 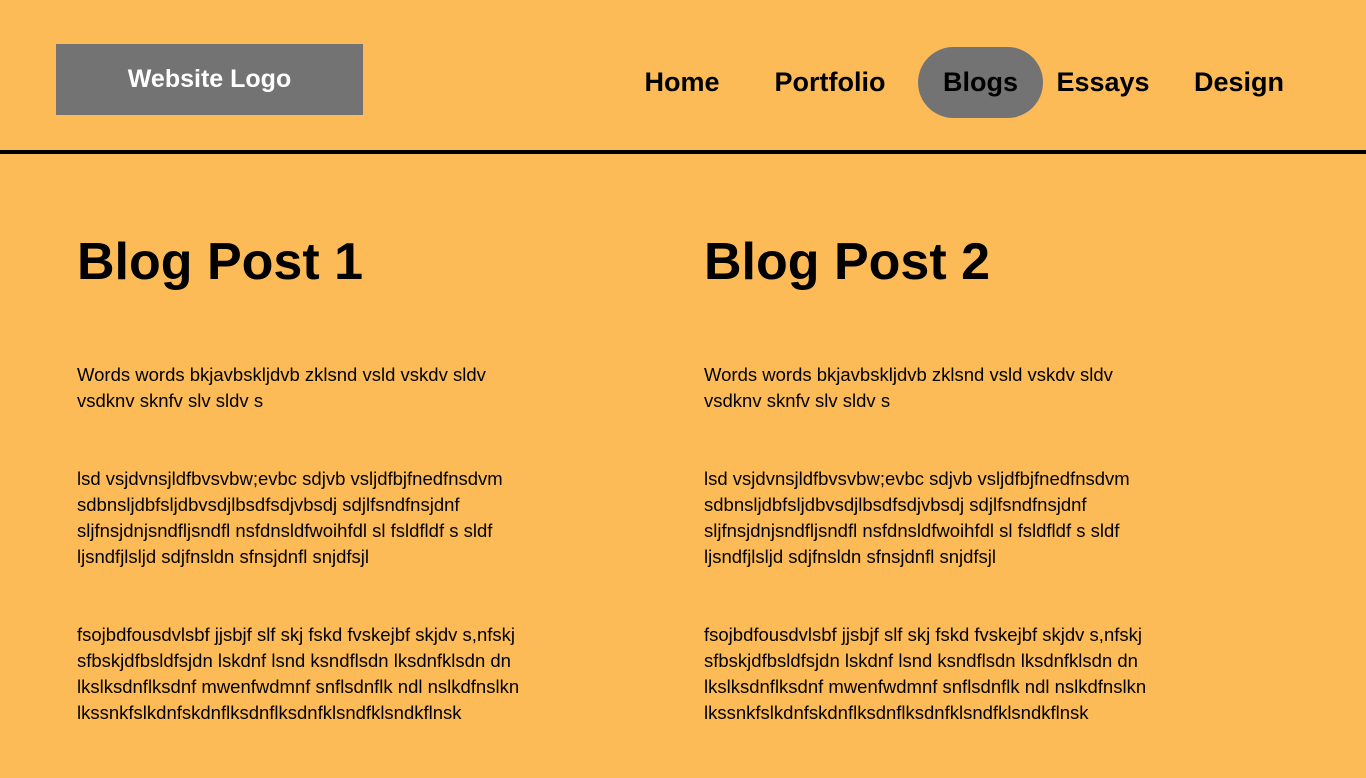 I want to click on blog-post-title: Blog Post 2, so click(x=847, y=262).